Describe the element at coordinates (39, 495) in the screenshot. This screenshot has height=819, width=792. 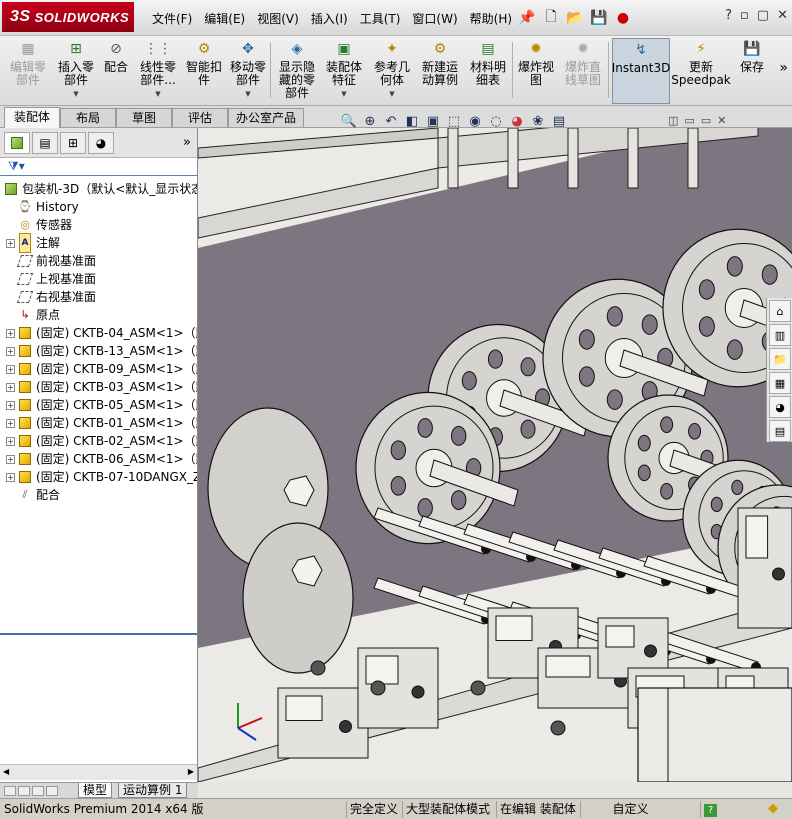
I see `tree-item-mates: ⫽ 配合` at that location.